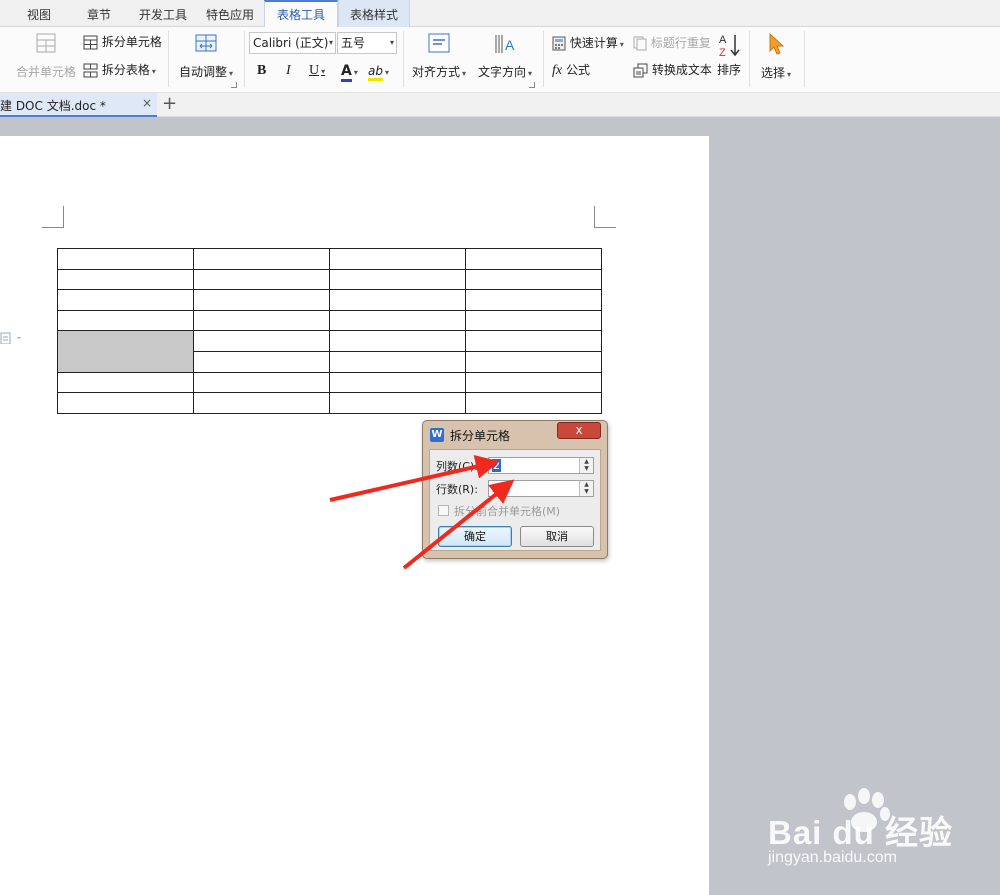 The width and height of the screenshot is (1000, 895). Describe the element at coordinates (317, 71) in the screenshot. I see `underline-button: U ▾` at that location.